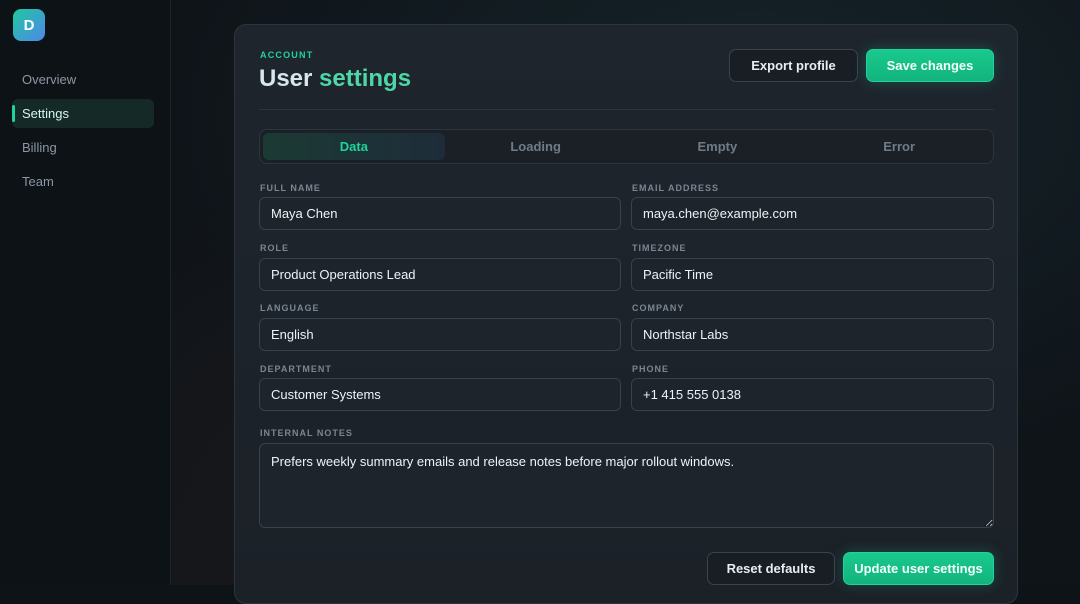  What do you see at coordinates (626, 109) in the screenshot?
I see `header-divider` at bounding box center [626, 109].